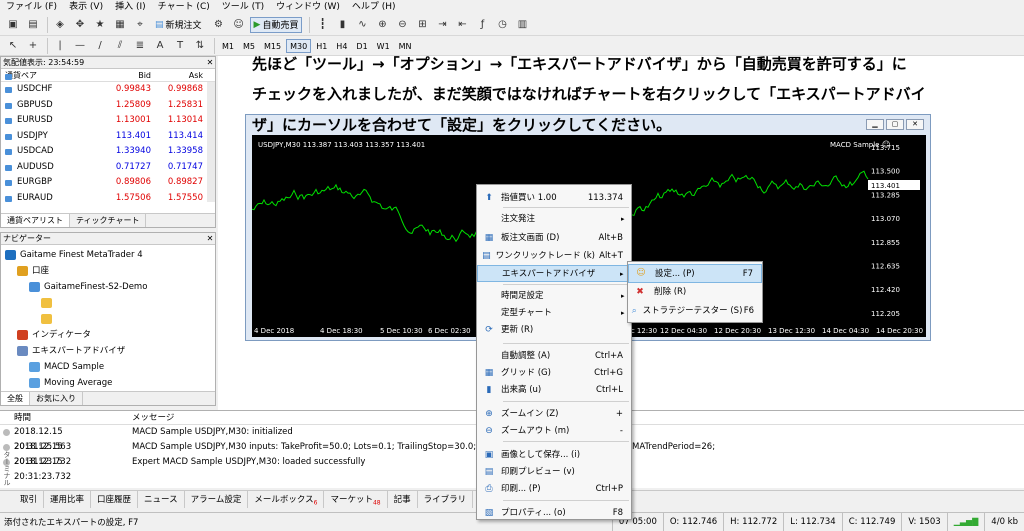 The width and height of the screenshot is (1024, 531). I want to click on tab-tick-chart: ティックチャート, so click(108, 220).